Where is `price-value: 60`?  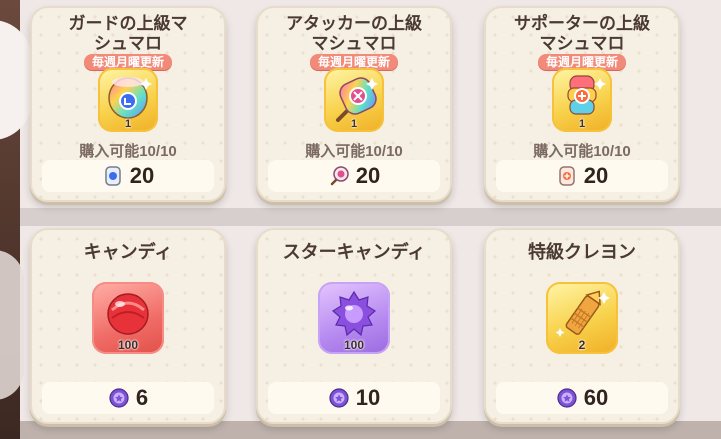
price-value: 60 is located at coordinates (596, 397).